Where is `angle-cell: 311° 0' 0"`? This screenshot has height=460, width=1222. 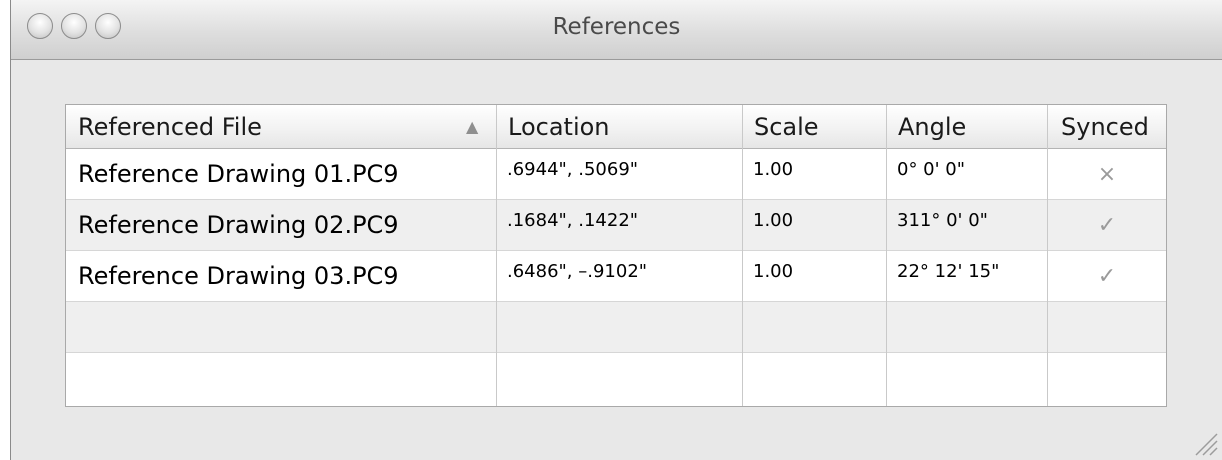 angle-cell: 311° 0' 0" is located at coordinates (942, 220).